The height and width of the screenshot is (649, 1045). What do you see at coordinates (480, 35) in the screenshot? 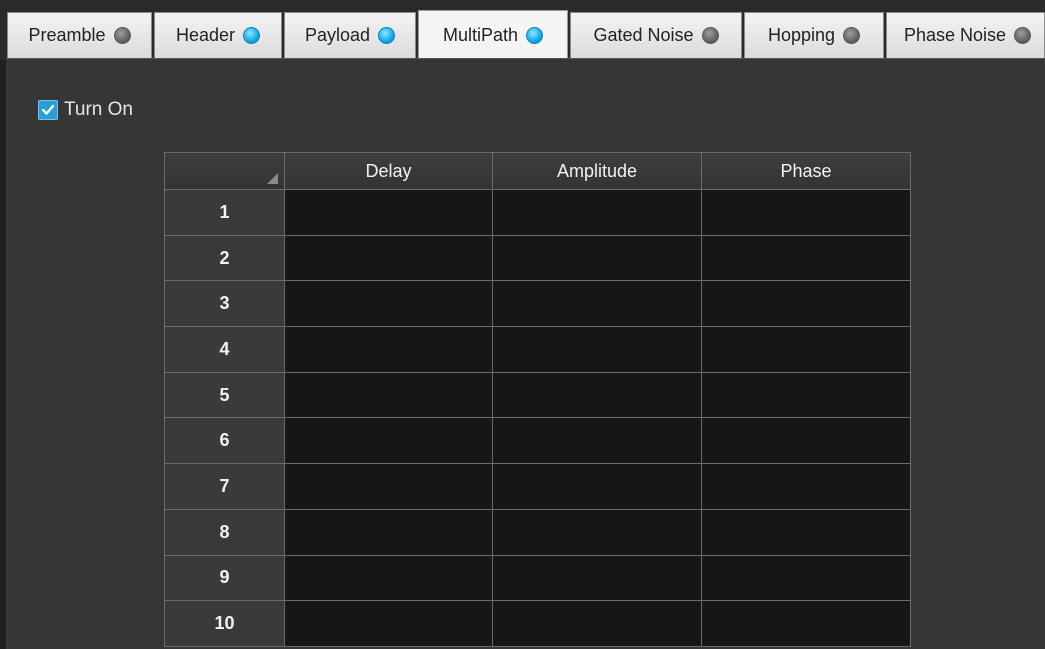
I see `tab-label: MultiPath` at bounding box center [480, 35].